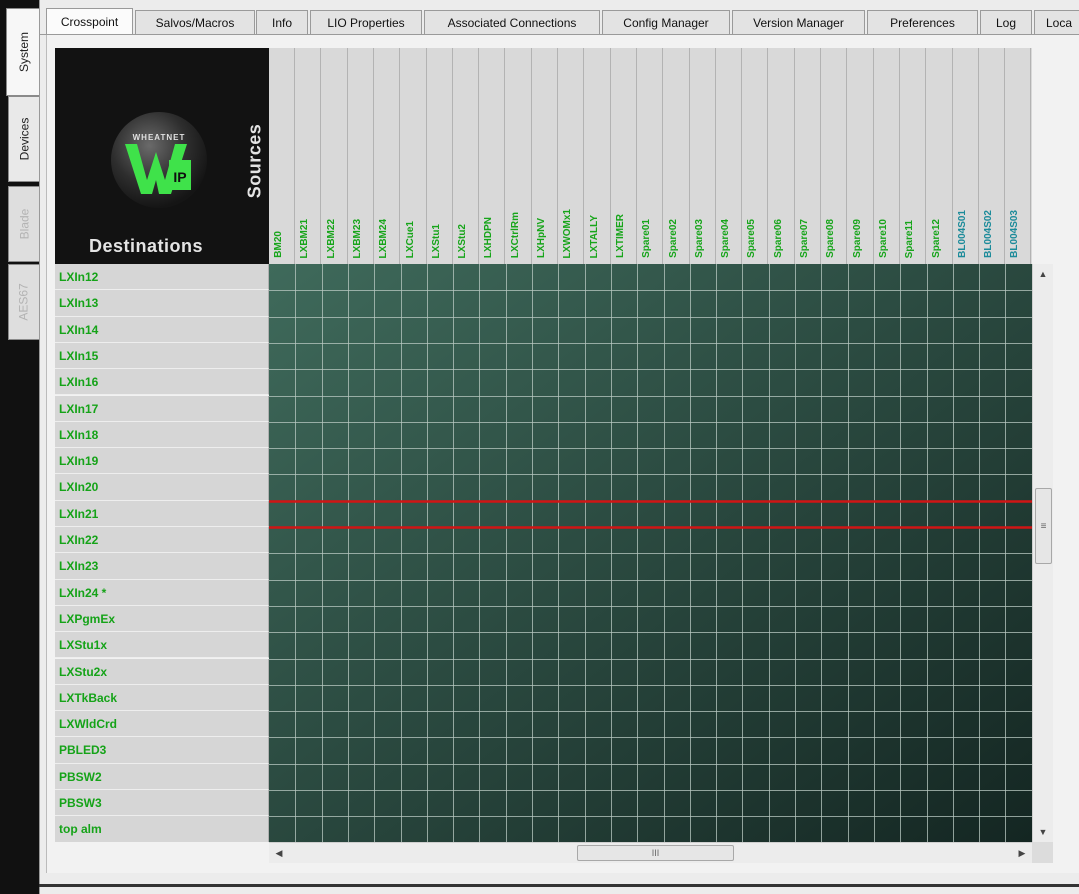 This screenshot has width=1079, height=894. Describe the element at coordinates (162, 435) in the screenshot. I see `destination-row-header: LXIn18` at that location.